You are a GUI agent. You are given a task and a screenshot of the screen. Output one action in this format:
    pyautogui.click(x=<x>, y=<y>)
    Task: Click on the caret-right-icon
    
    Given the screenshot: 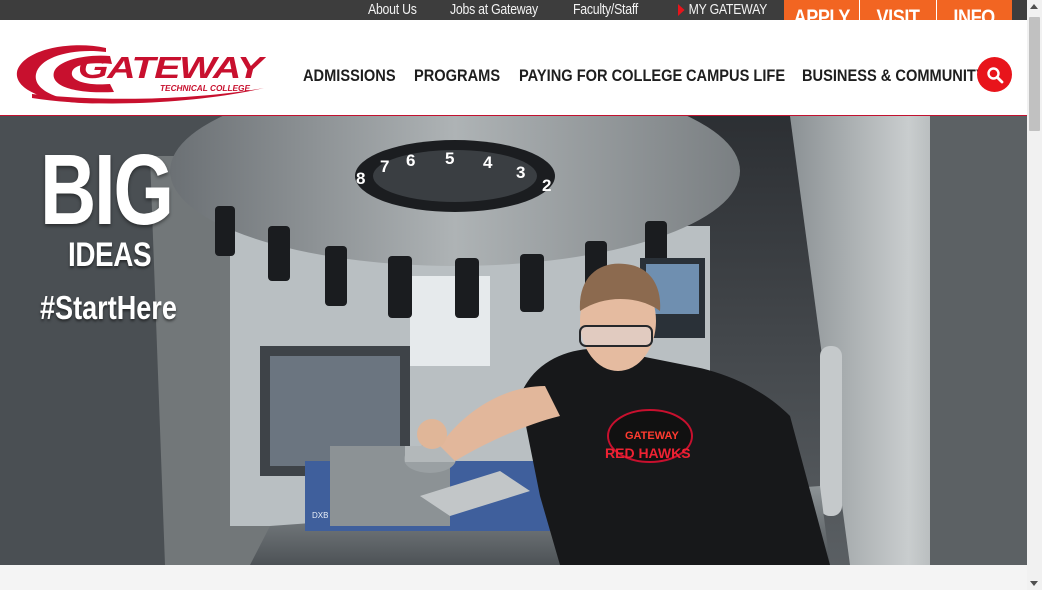 What is the action you would take?
    pyautogui.click(x=681, y=10)
    